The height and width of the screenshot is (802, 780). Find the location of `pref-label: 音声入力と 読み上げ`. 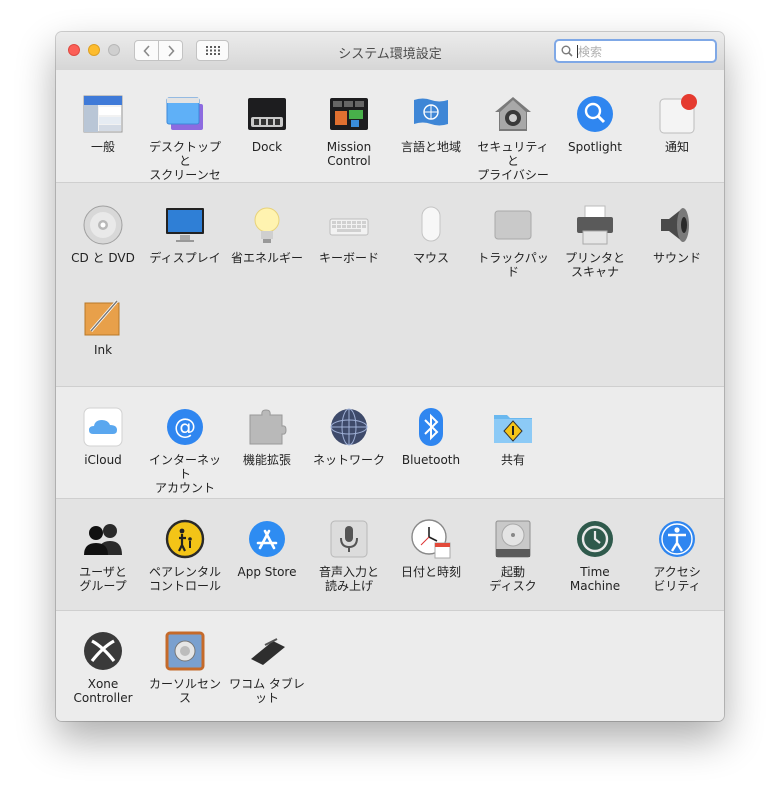

pref-label: 音声入力と 読み上げ is located at coordinates (348, 579).